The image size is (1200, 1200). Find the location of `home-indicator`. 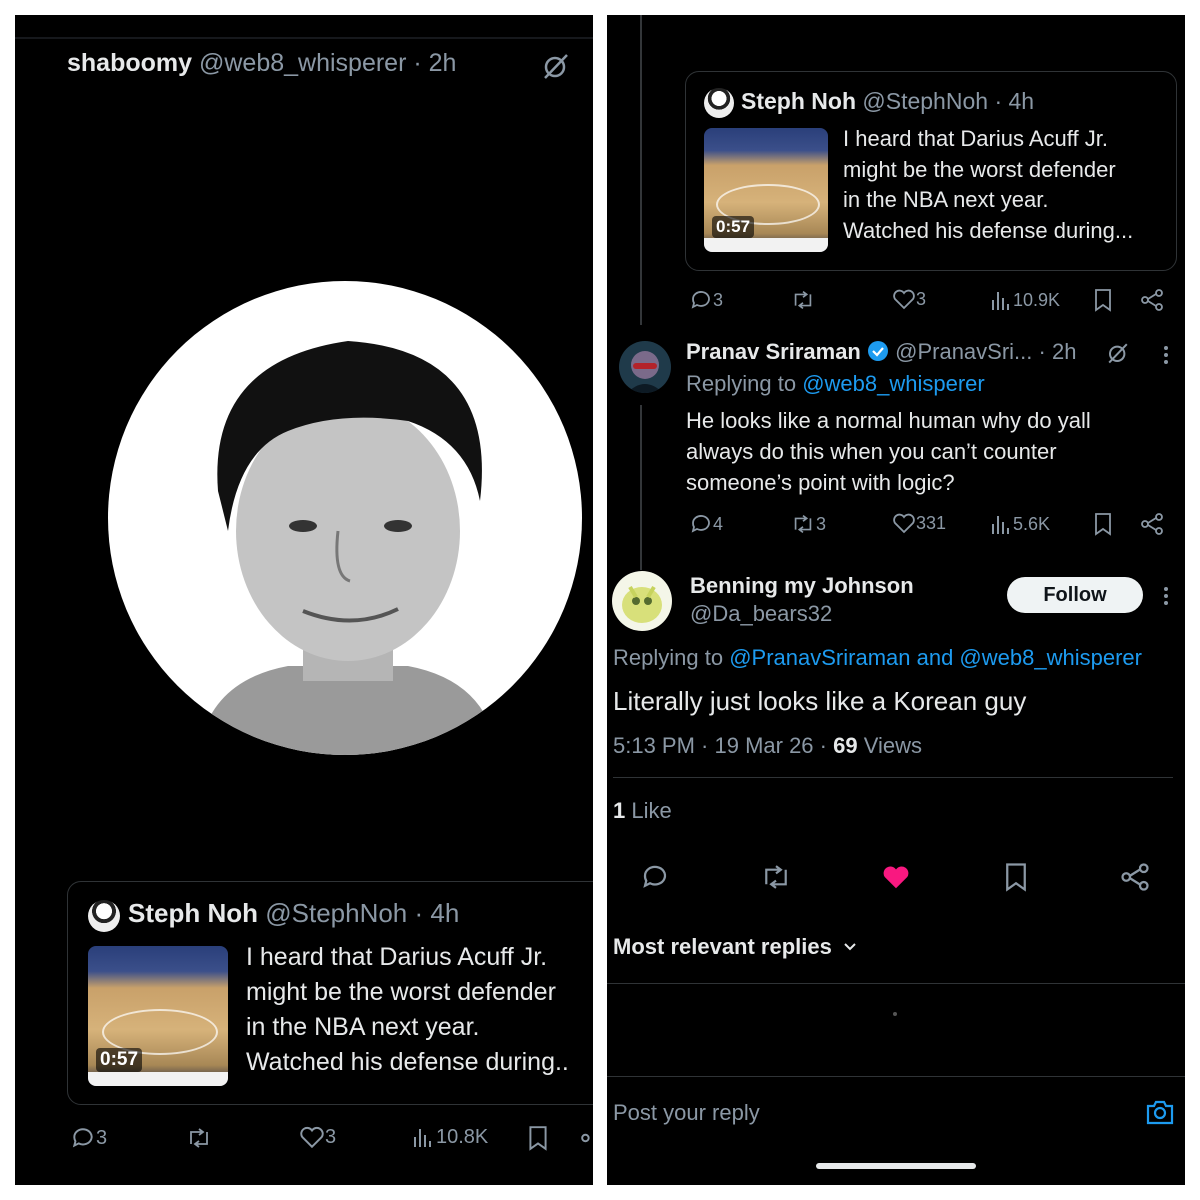

home-indicator is located at coordinates (896, 1166).